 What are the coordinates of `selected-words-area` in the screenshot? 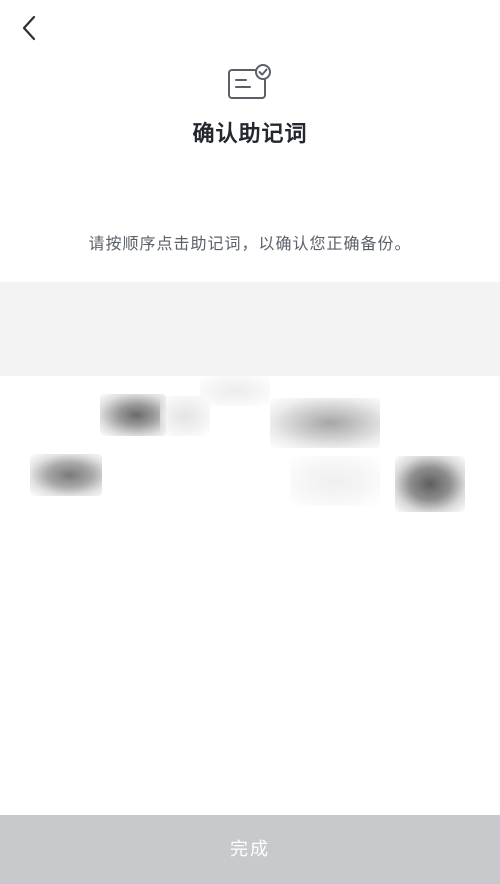 It's located at (250, 329).